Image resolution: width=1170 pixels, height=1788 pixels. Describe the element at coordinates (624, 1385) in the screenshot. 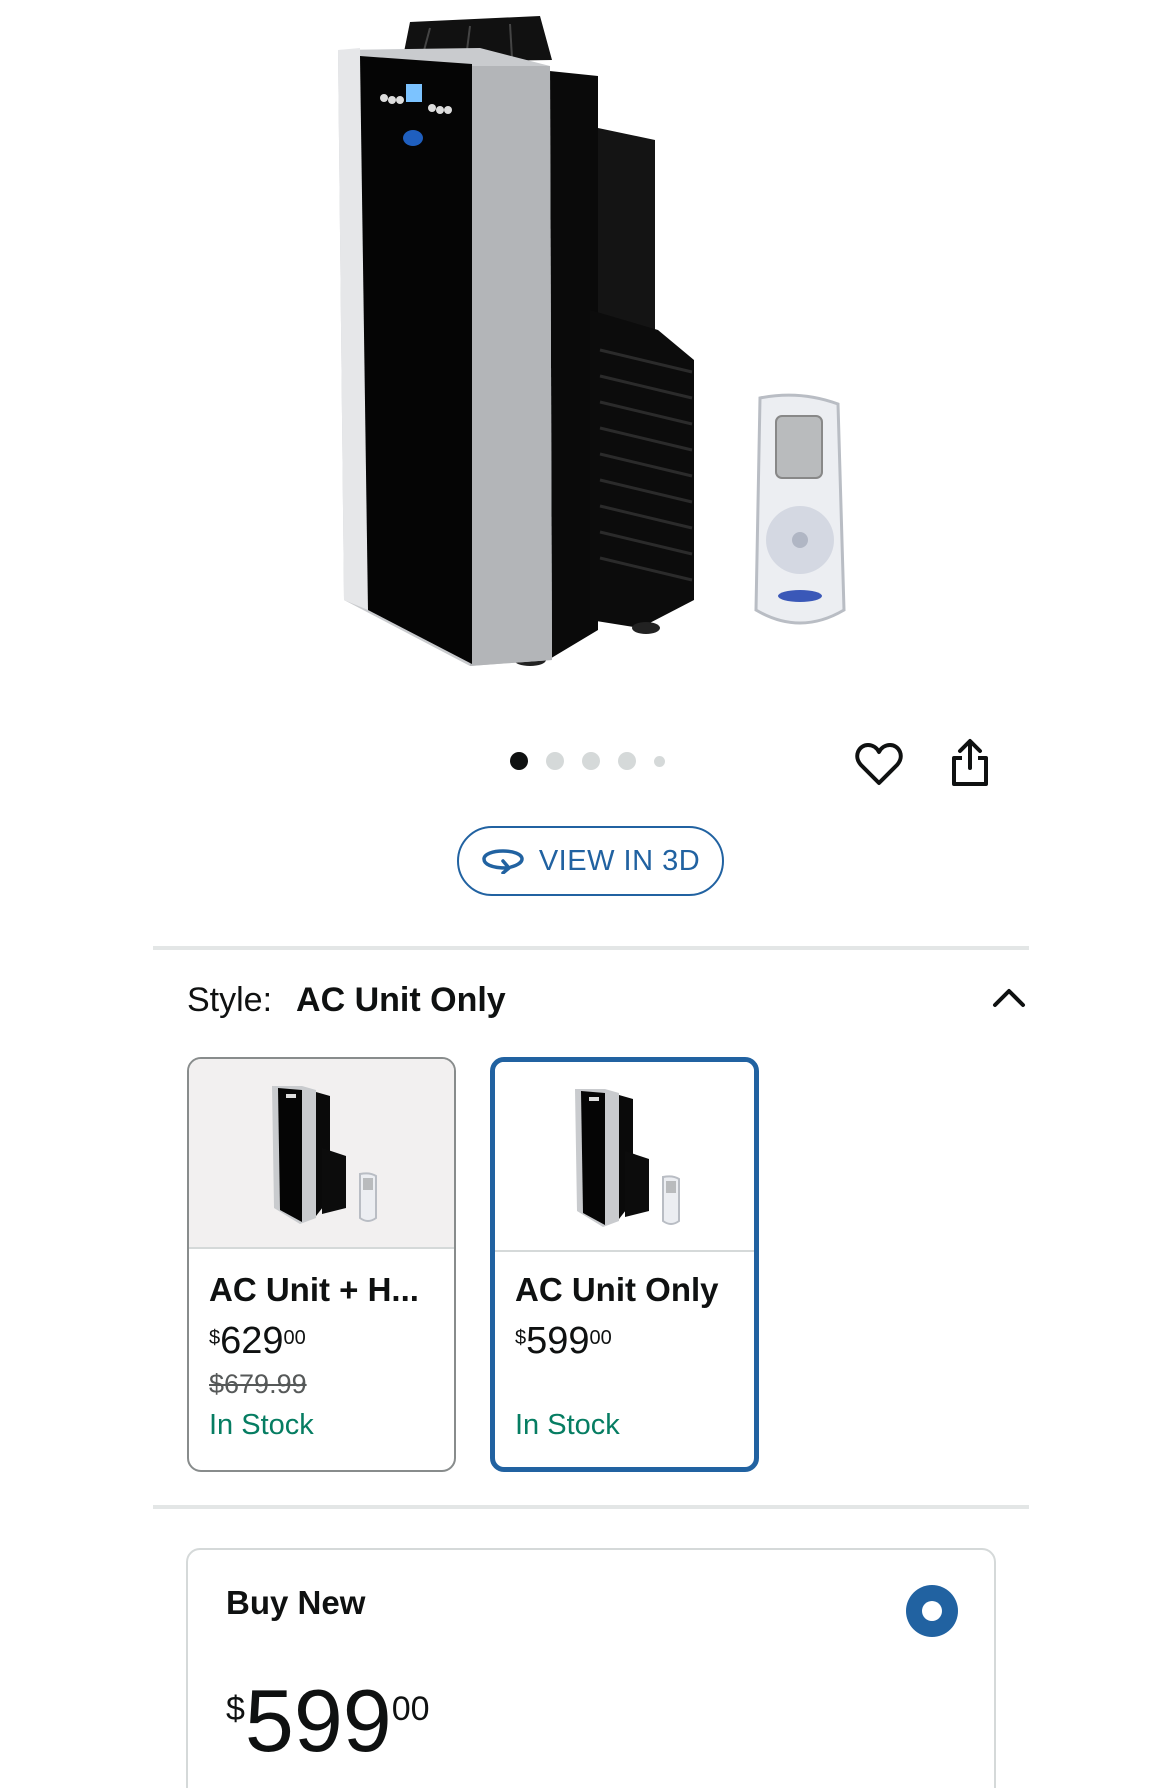

I see `list-price` at that location.